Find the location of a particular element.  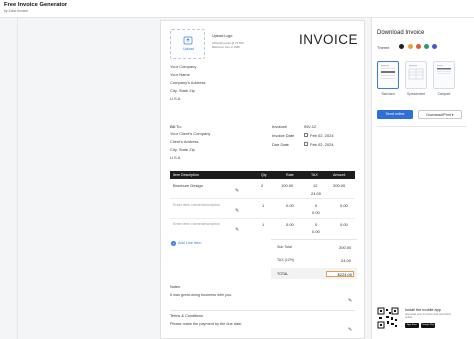

invoice-number-label: Invoice# is located at coordinates (279, 126).